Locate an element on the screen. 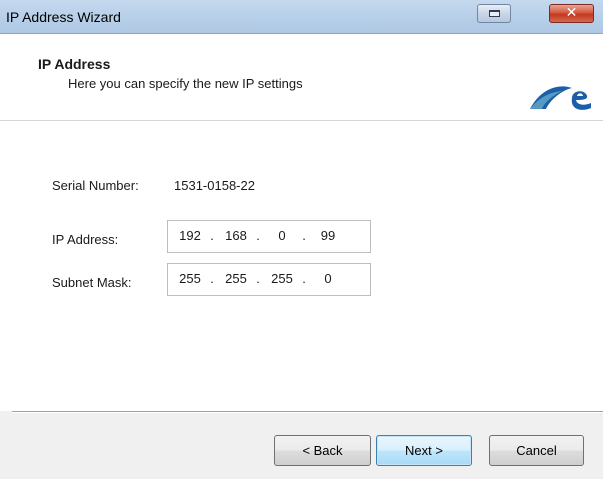 The width and height of the screenshot is (603, 479). close-button: ✕ is located at coordinates (571, 13).